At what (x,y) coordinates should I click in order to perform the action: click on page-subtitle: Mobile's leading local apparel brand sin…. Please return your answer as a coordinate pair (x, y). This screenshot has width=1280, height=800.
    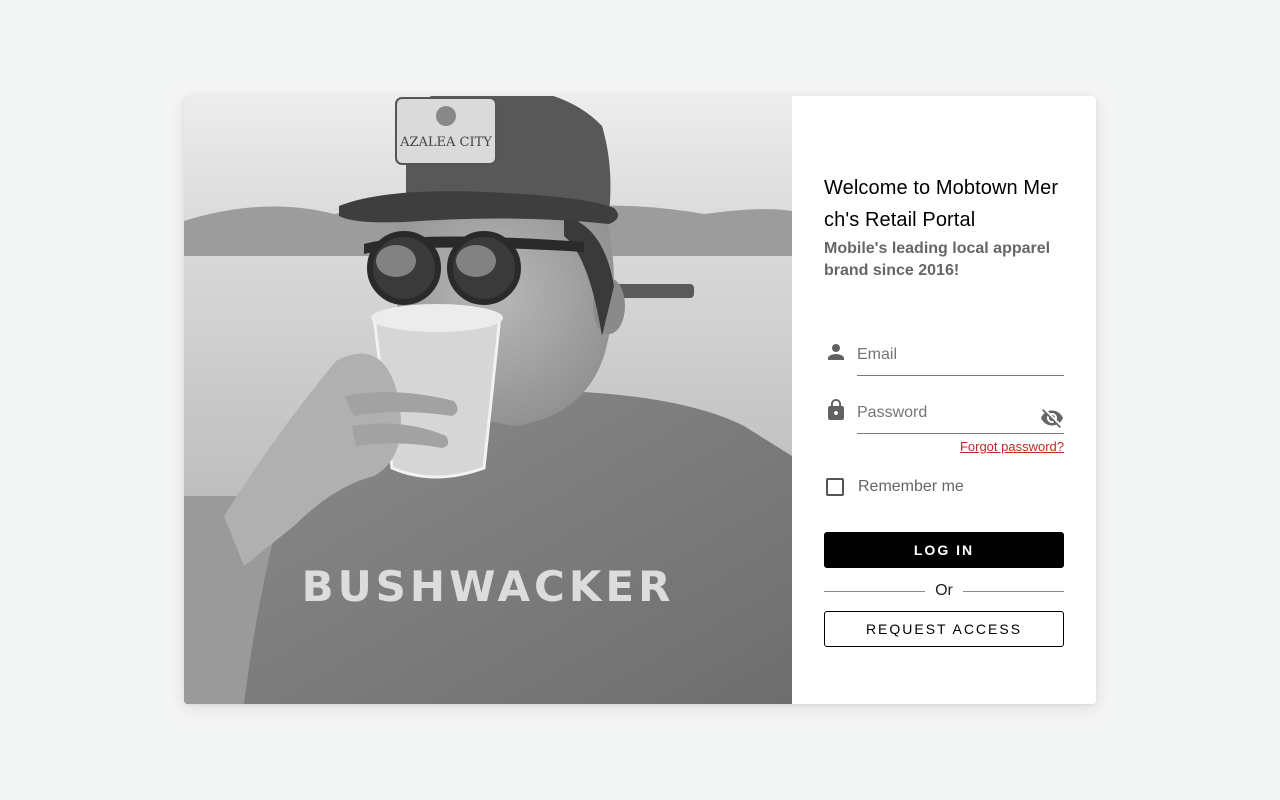
    Looking at the image, I should click on (937, 259).